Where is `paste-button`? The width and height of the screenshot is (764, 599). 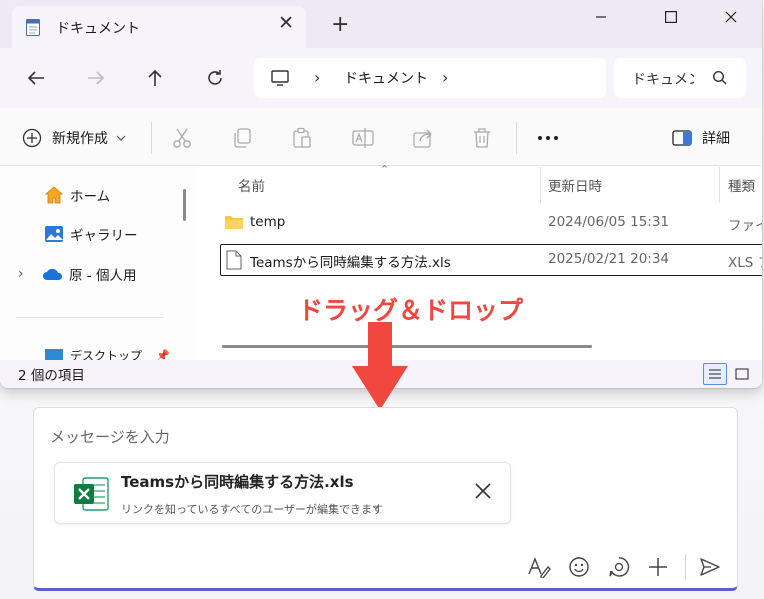 paste-button is located at coordinates (302, 138).